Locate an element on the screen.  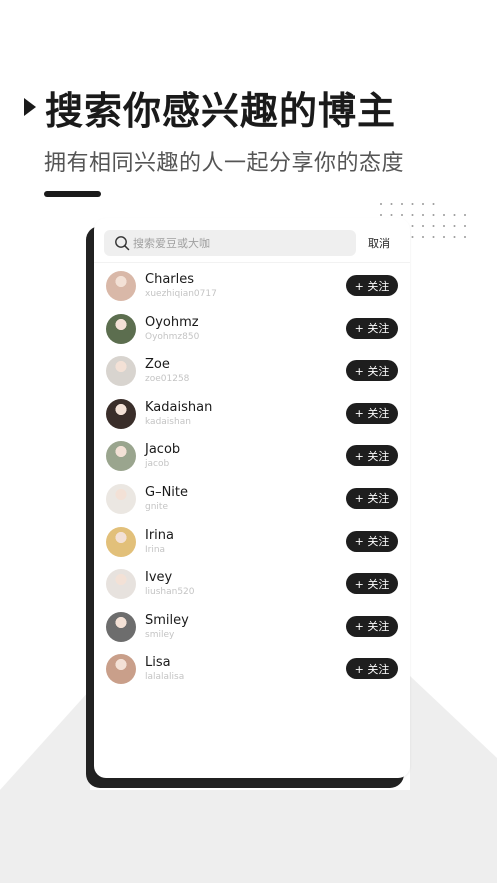
user-handle: Irina is located at coordinates (155, 549).